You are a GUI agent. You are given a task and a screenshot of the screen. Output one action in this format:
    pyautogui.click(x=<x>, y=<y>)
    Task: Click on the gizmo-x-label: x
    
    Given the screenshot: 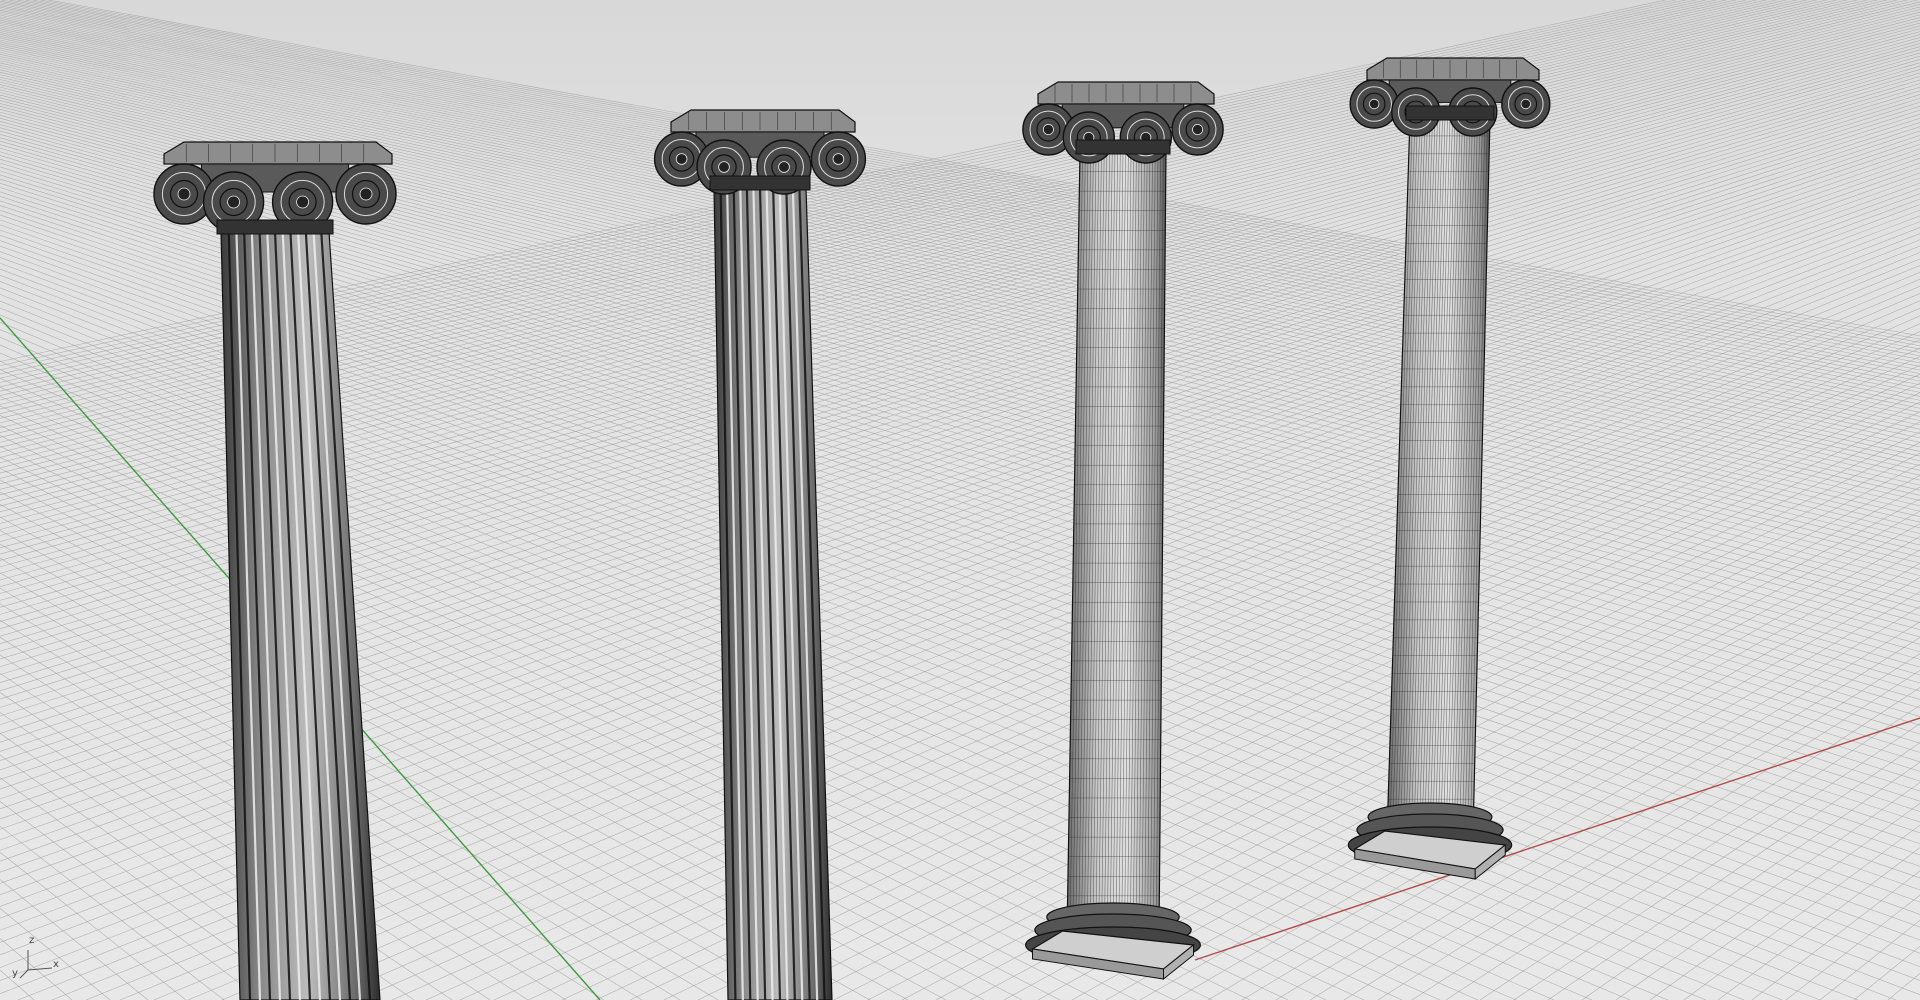 What is the action you would take?
    pyautogui.click(x=56, y=964)
    